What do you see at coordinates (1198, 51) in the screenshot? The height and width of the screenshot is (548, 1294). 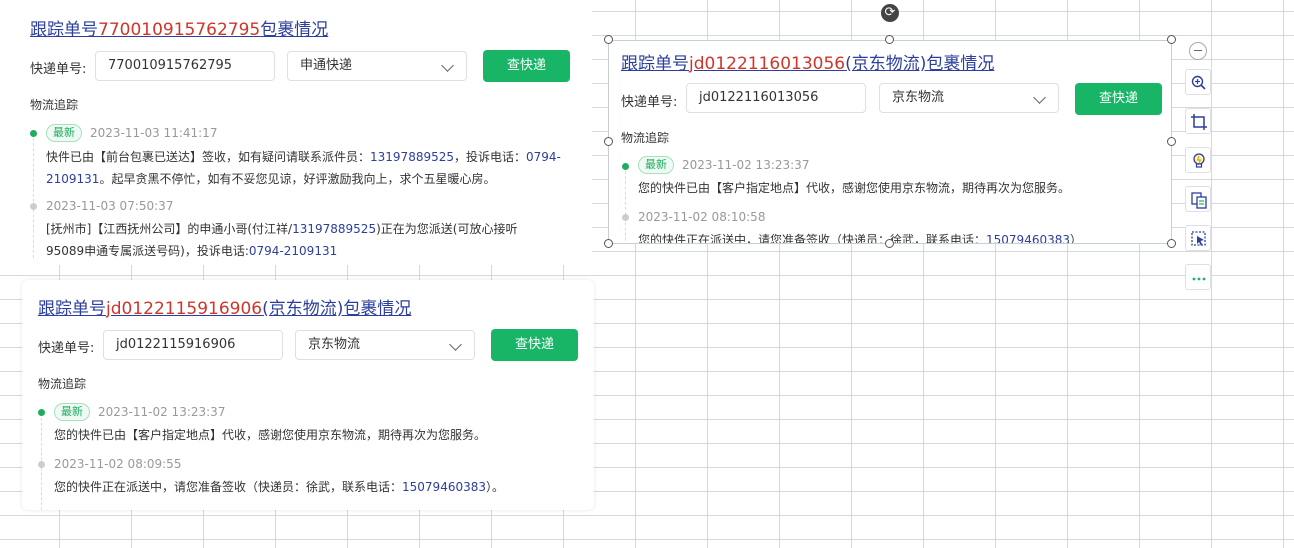 I see `collapse-icon` at bounding box center [1198, 51].